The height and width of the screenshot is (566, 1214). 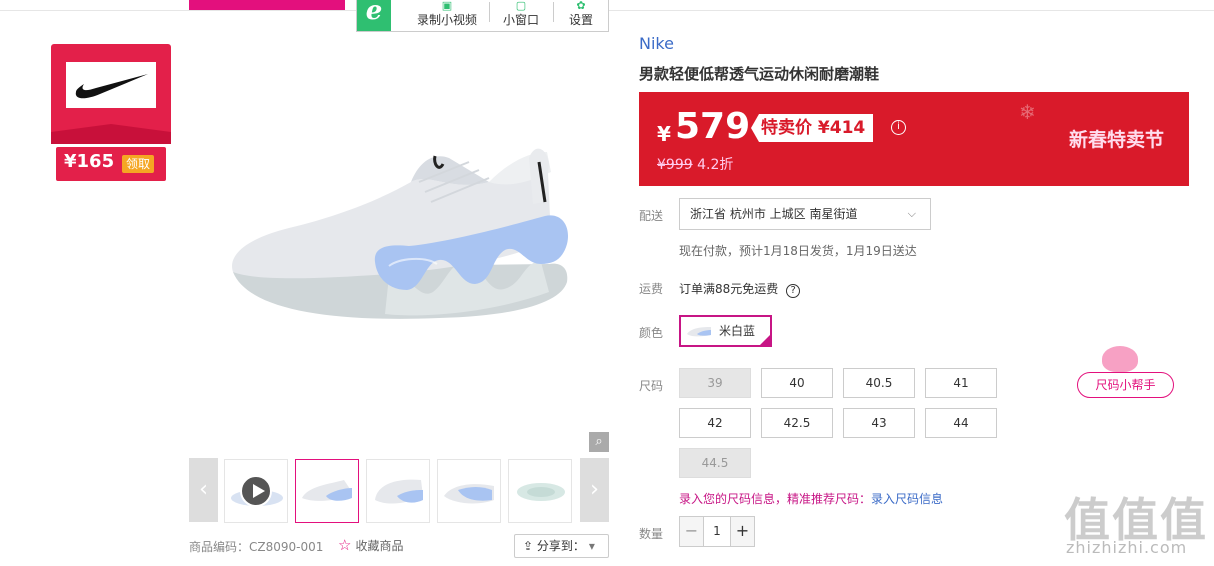 What do you see at coordinates (911, 213) in the screenshot?
I see `chevron-down-icon: ⌵` at bounding box center [911, 213].